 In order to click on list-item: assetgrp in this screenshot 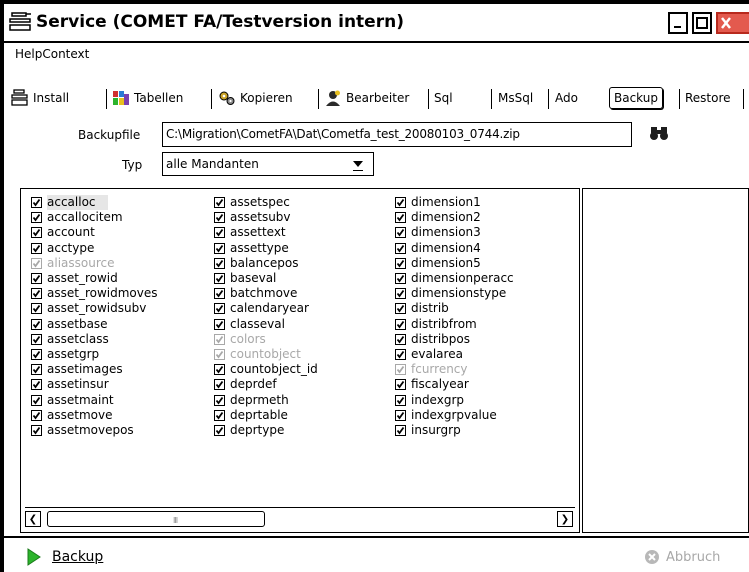, I will do `click(94, 354)`.